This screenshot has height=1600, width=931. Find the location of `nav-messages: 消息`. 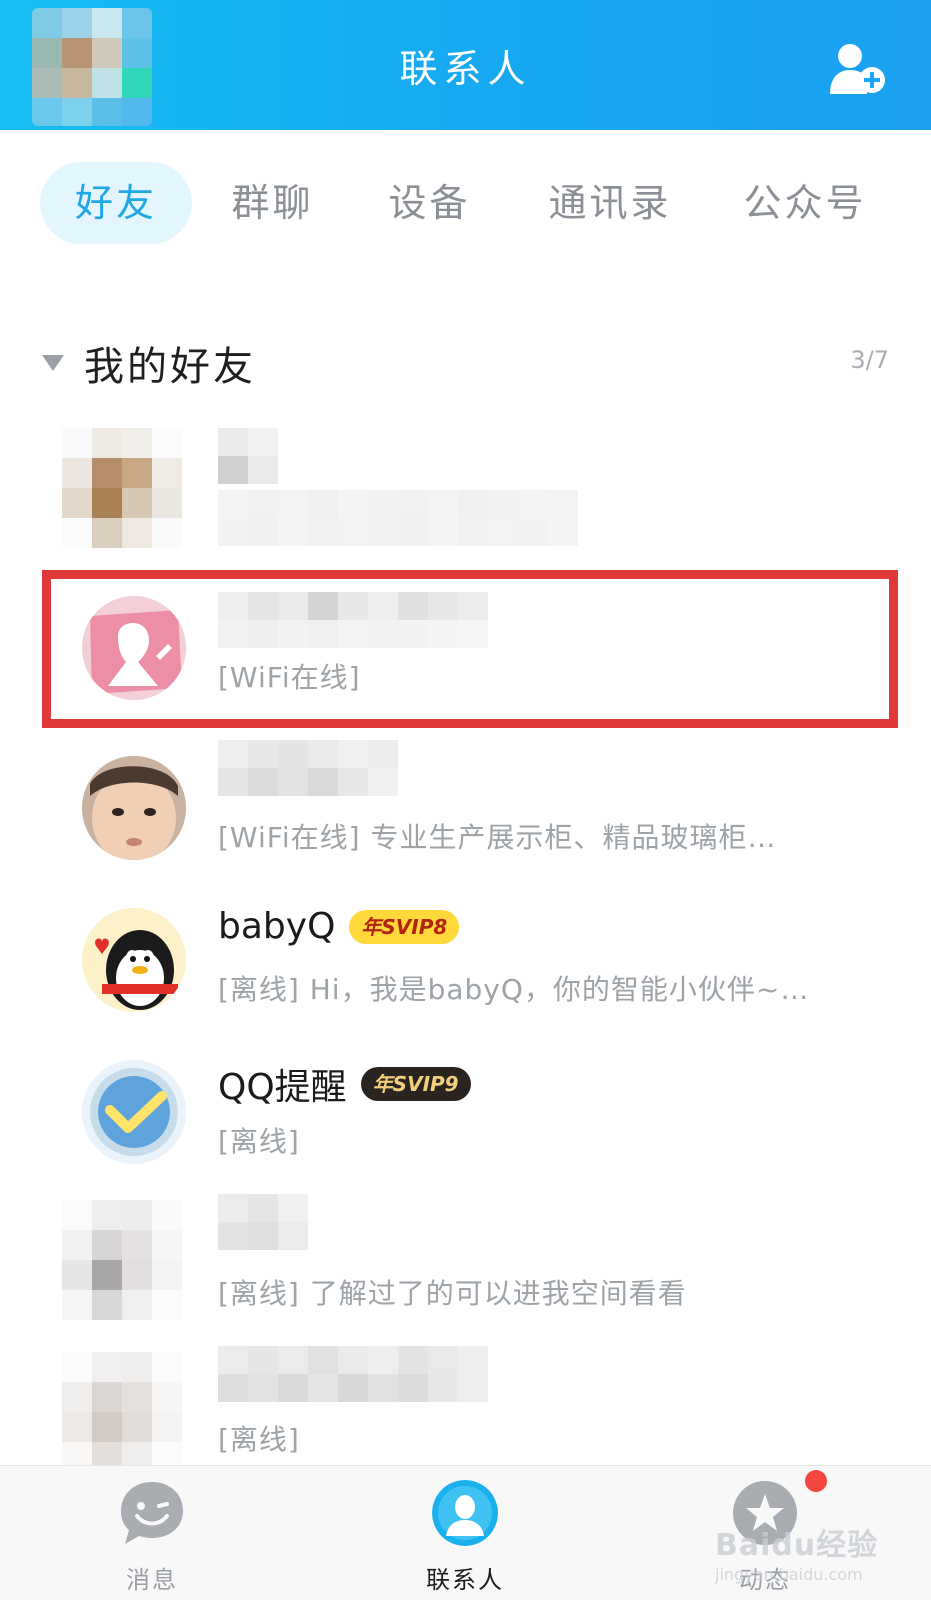

nav-messages: 消息 is located at coordinates (152, 1540).